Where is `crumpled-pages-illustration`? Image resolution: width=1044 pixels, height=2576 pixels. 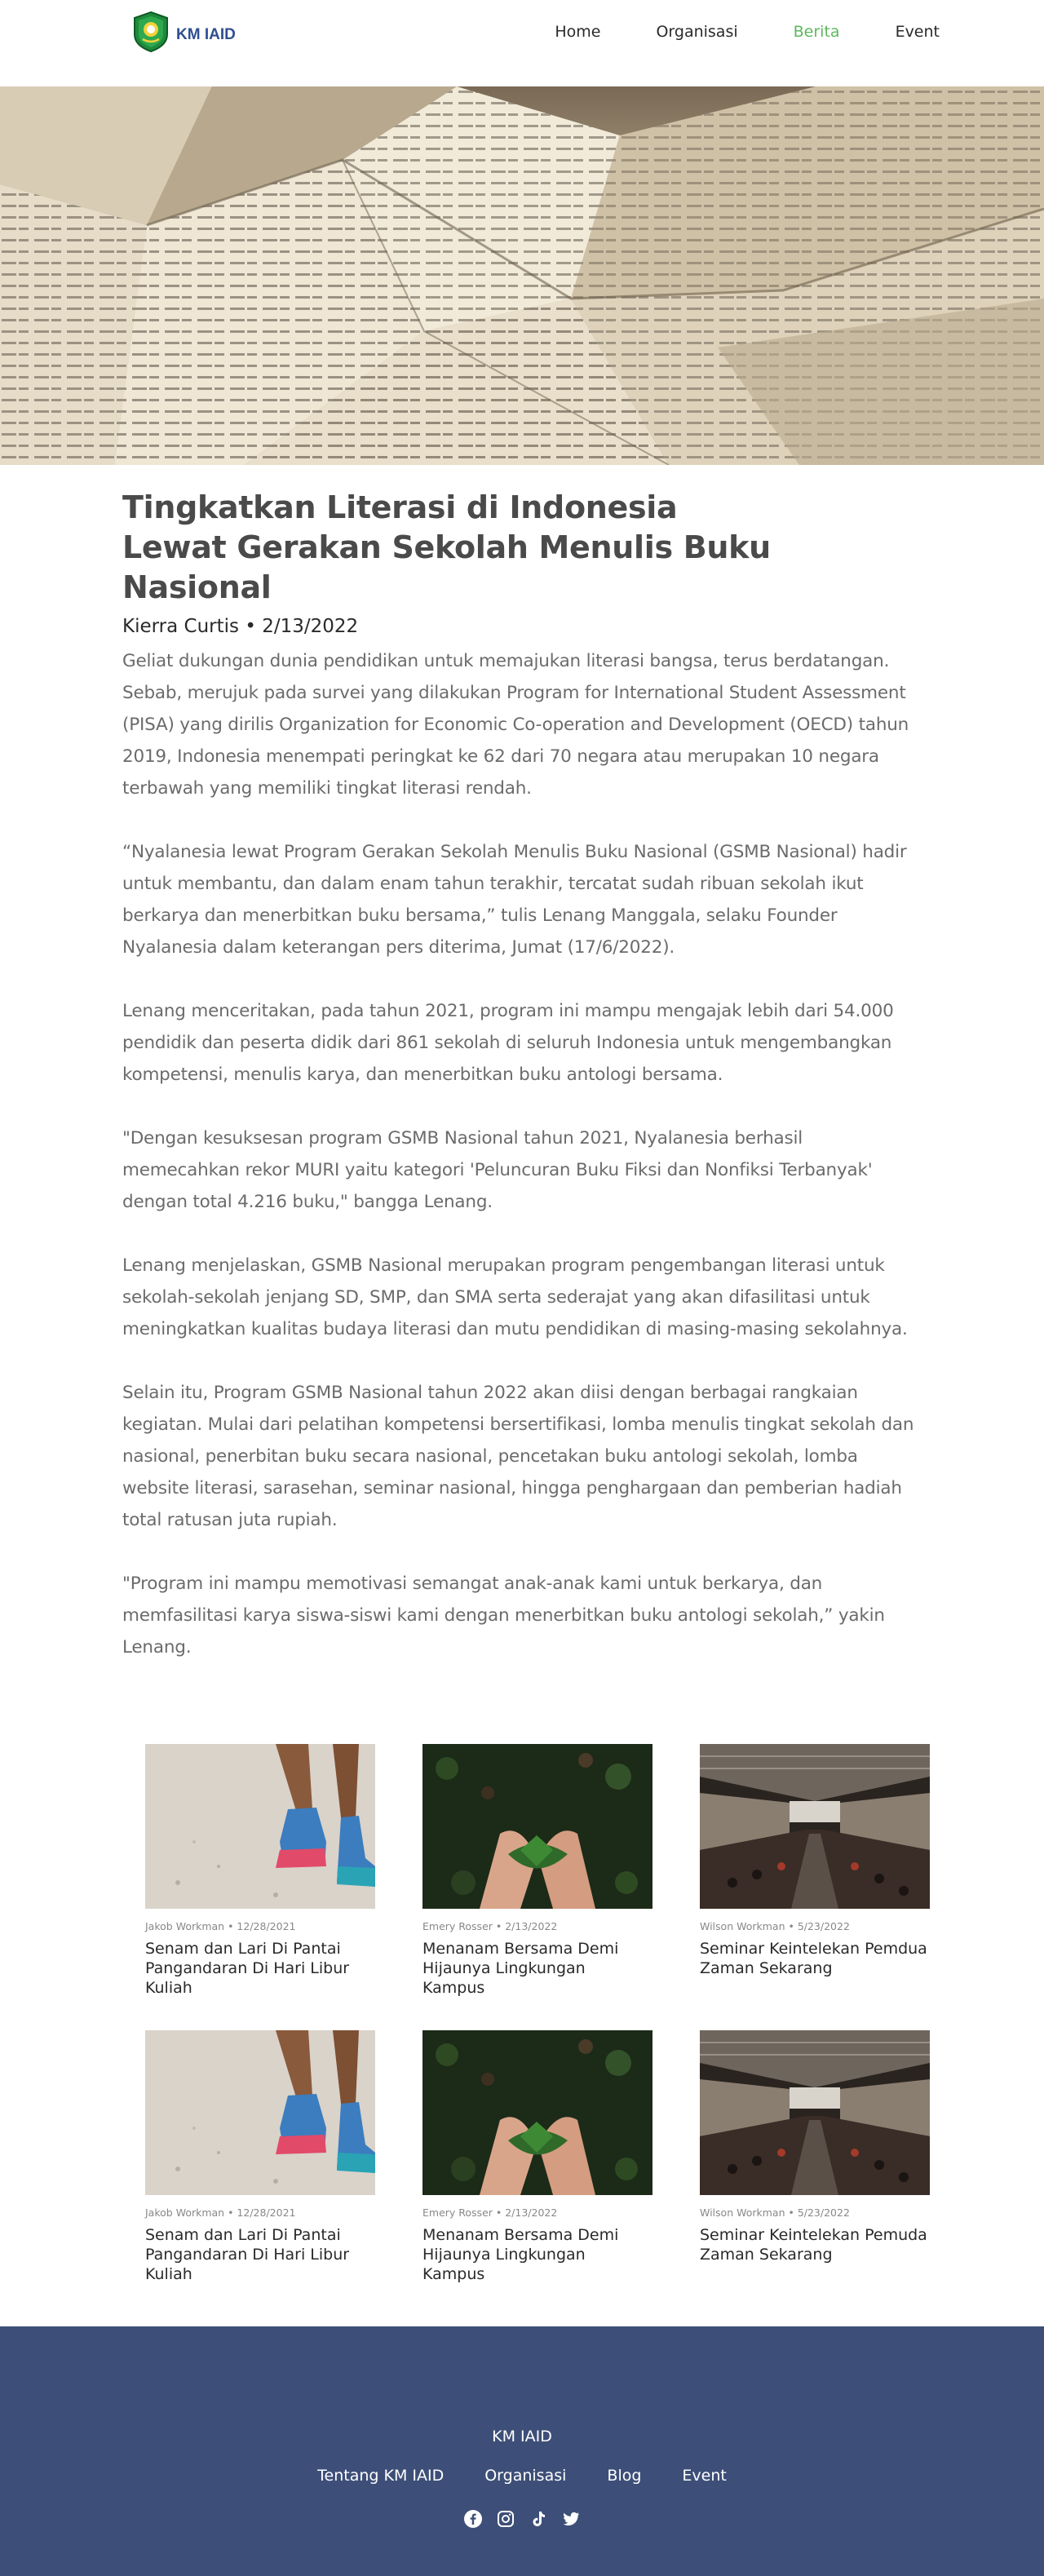
crumpled-pages-illustration is located at coordinates (522, 275).